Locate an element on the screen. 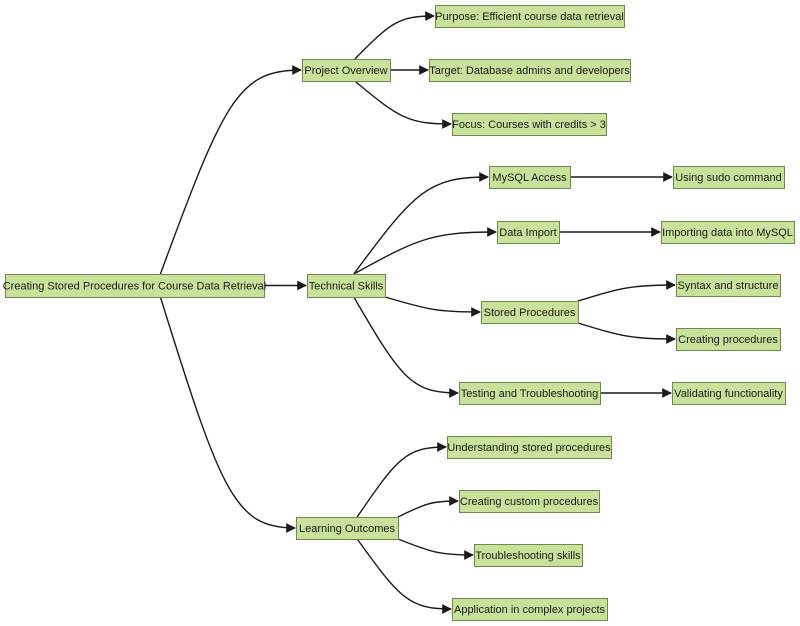  node-label: Application in complex projects is located at coordinates (530, 610).